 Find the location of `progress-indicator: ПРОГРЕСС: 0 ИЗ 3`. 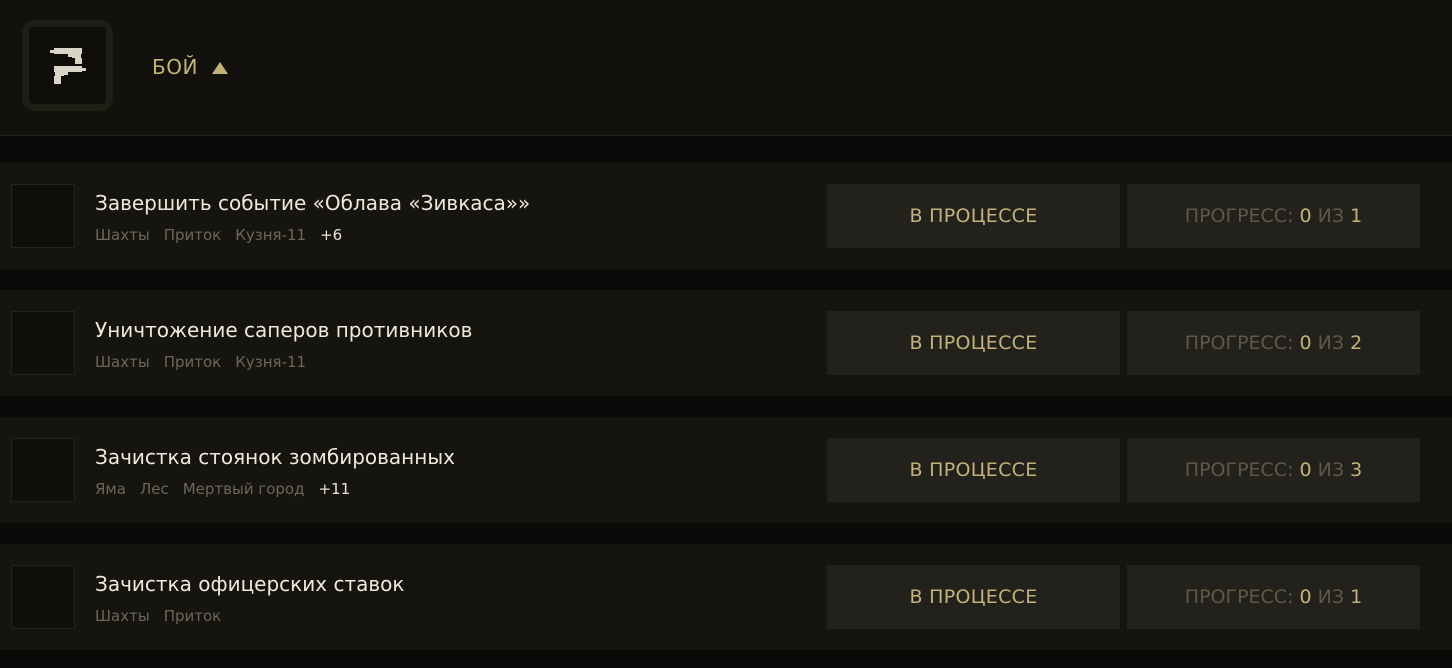

progress-indicator: ПРОГРЕСС: 0 ИЗ 3 is located at coordinates (1273, 470).